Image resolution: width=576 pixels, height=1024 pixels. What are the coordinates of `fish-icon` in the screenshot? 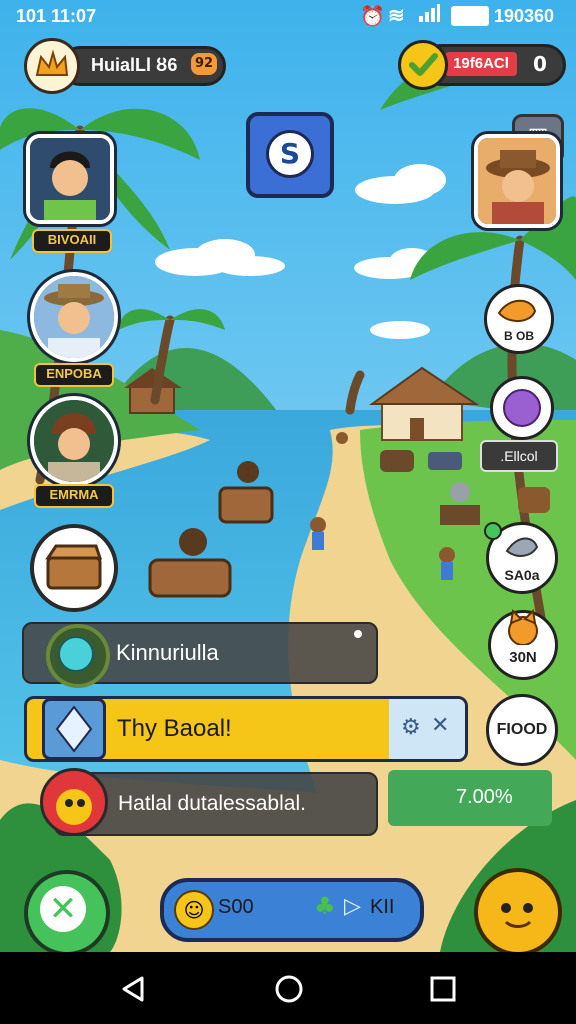 It's located at (517, 310).